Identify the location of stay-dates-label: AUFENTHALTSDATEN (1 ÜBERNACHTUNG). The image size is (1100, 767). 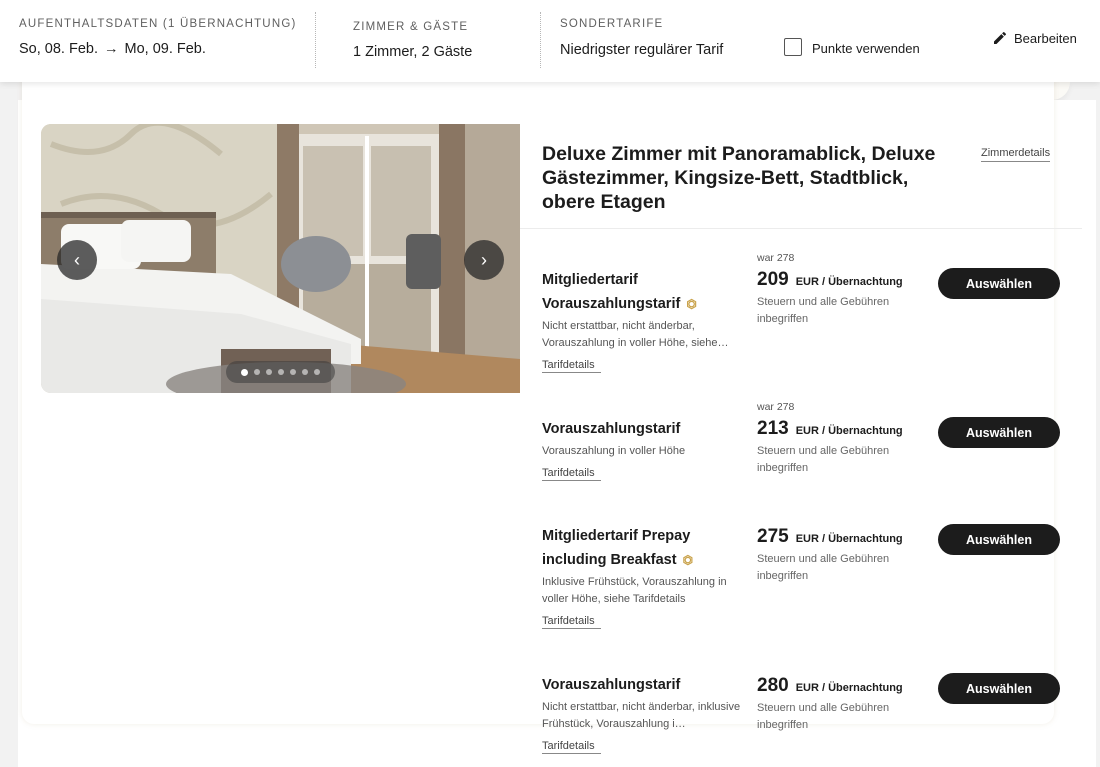
(158, 24).